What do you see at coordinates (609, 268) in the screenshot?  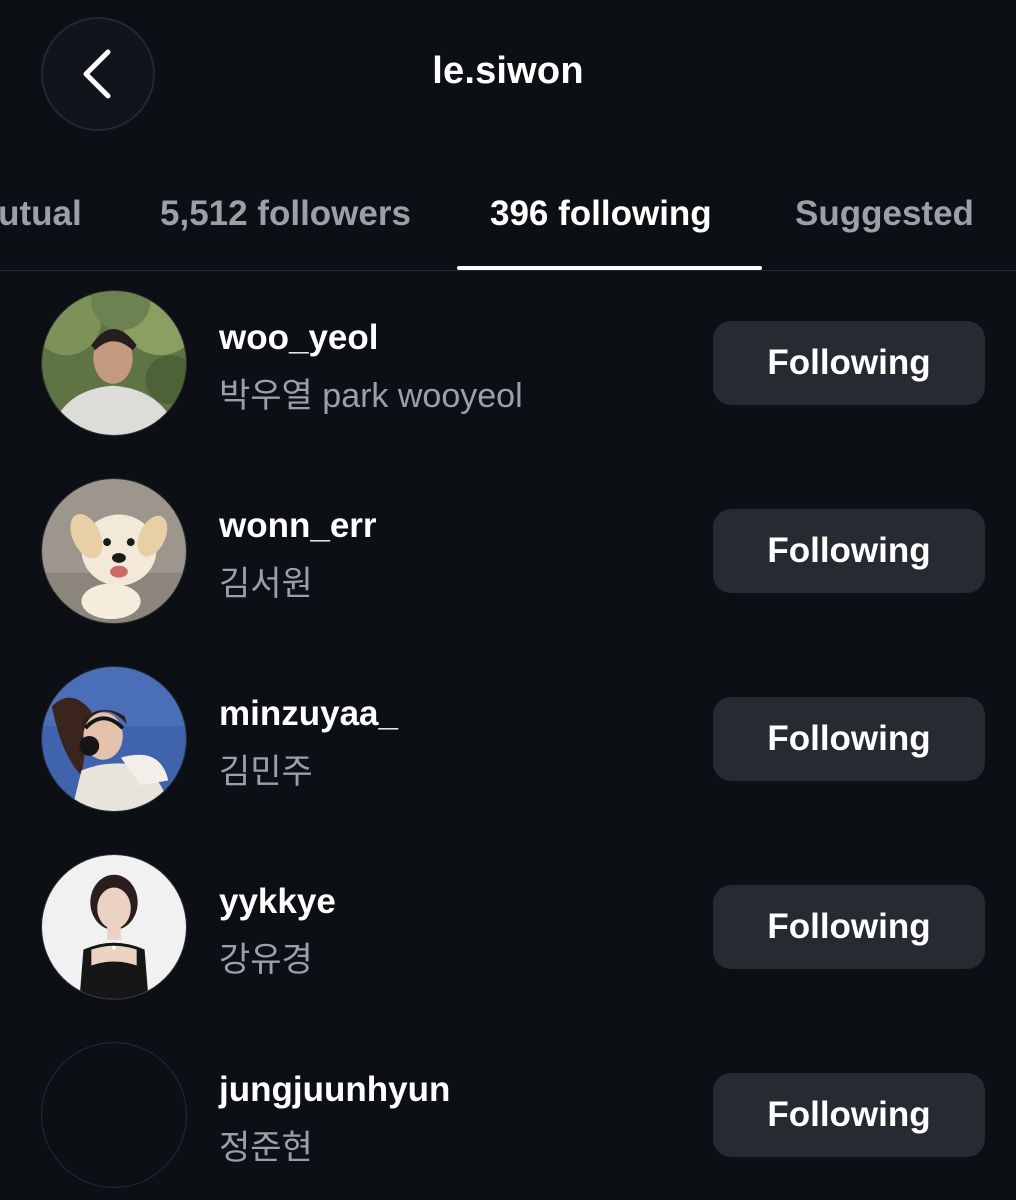 I see `active-tab-indicator` at bounding box center [609, 268].